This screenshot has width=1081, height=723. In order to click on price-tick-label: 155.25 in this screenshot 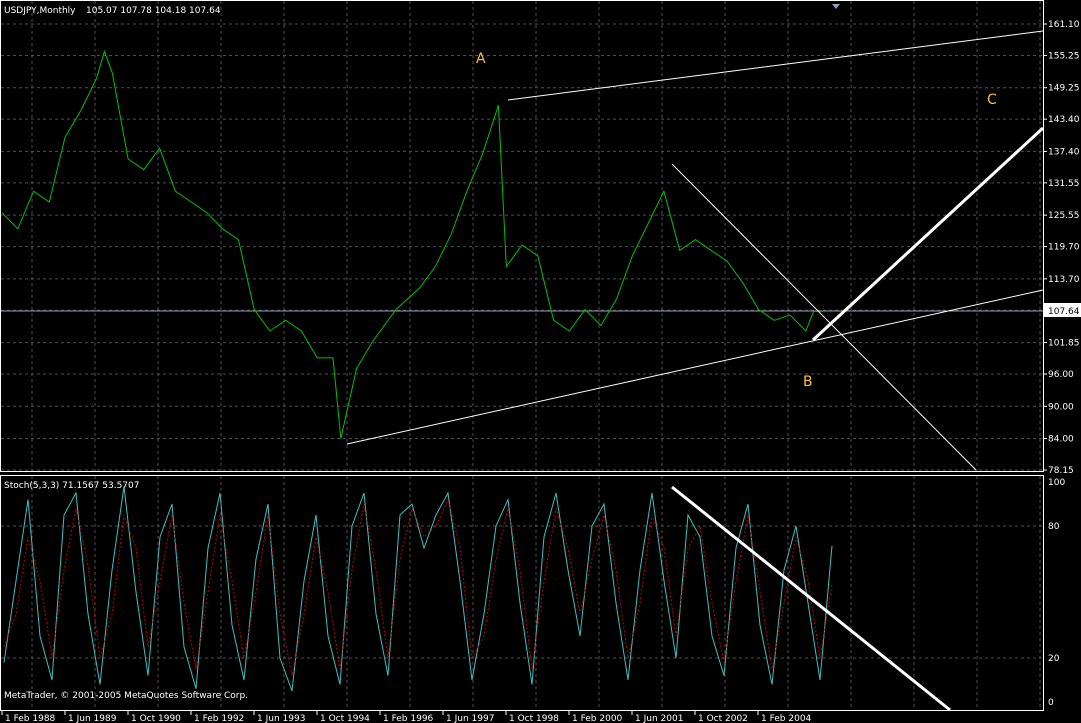, I will do `click(1064, 56)`.